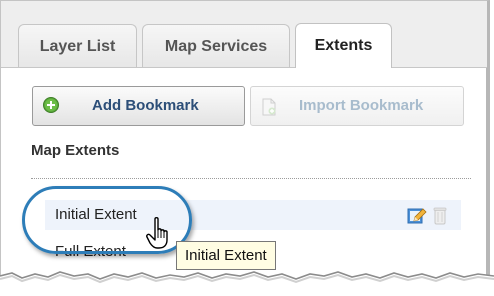 Image resolution: width=494 pixels, height=296 pixels. I want to click on import-bookmark-button: Import Bookmark, so click(357, 106).